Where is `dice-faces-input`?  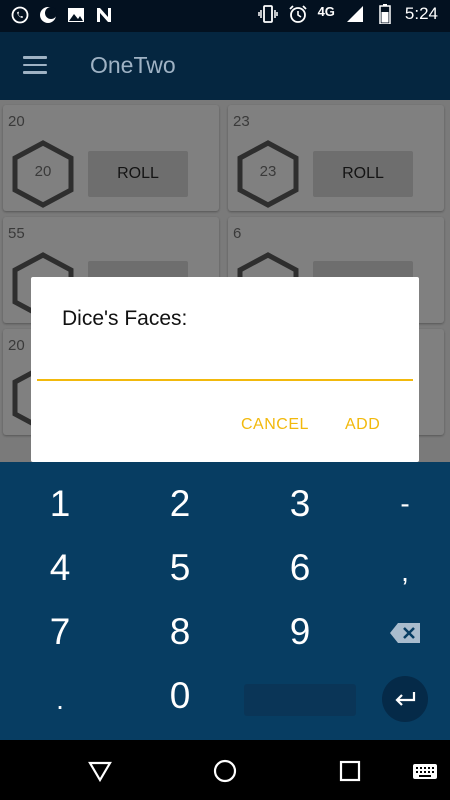
dice-faces-input is located at coordinates (225, 364).